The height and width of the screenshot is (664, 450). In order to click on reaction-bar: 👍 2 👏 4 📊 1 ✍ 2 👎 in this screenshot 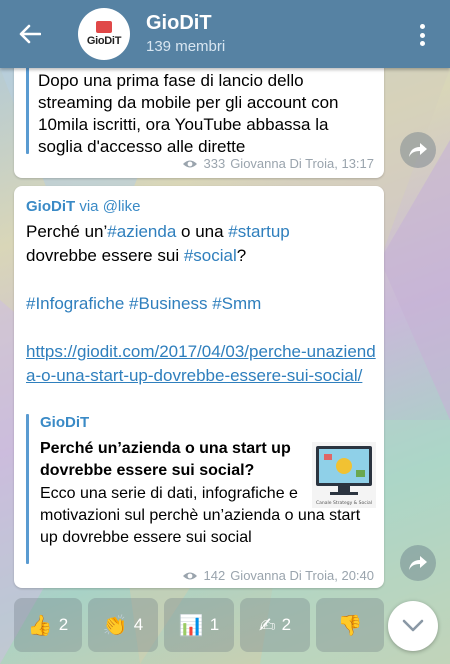, I will do `click(199, 625)`.